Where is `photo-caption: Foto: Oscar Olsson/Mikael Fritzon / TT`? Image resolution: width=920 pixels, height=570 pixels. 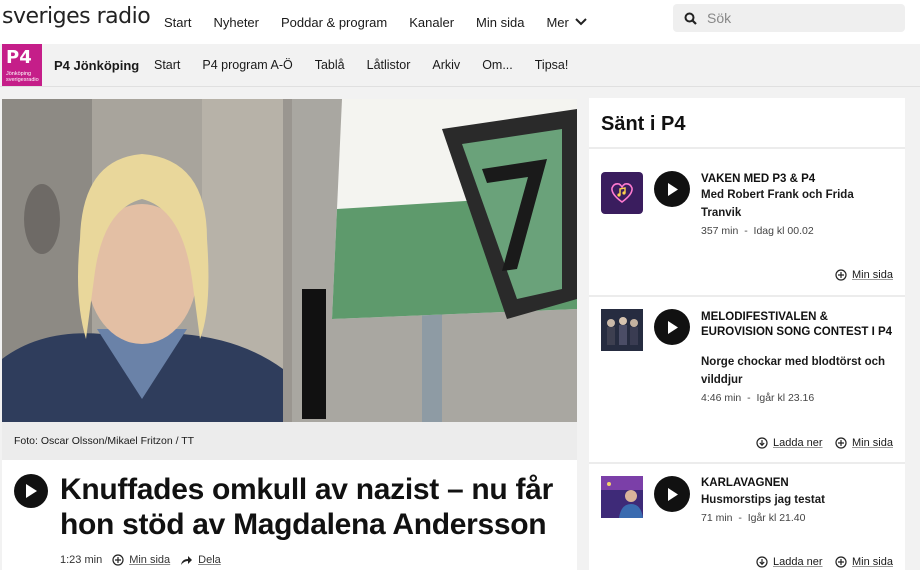 photo-caption: Foto: Oscar Olsson/Mikael Fritzon / TT is located at coordinates (289, 441).